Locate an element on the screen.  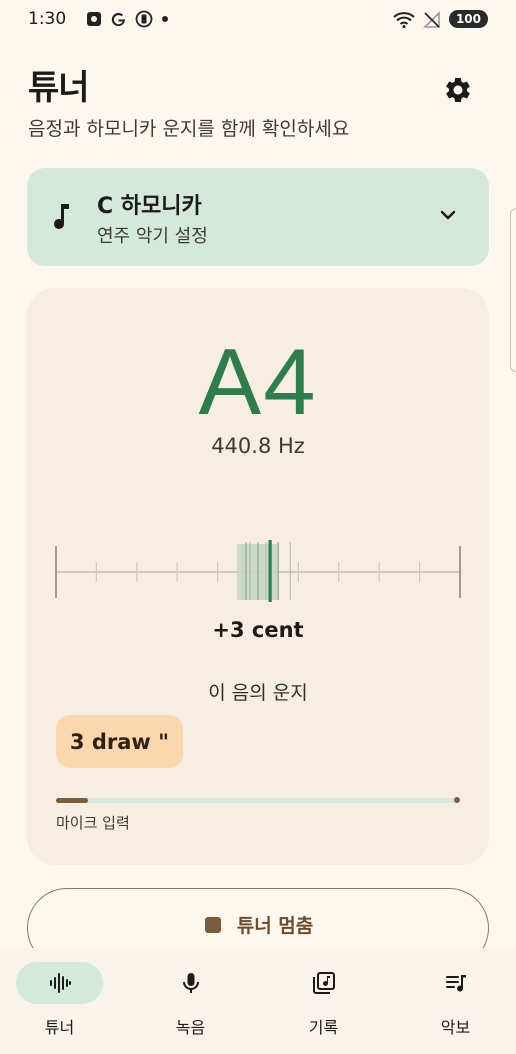
nav-item-sheet: 악보 is located at coordinates (462, 1002).